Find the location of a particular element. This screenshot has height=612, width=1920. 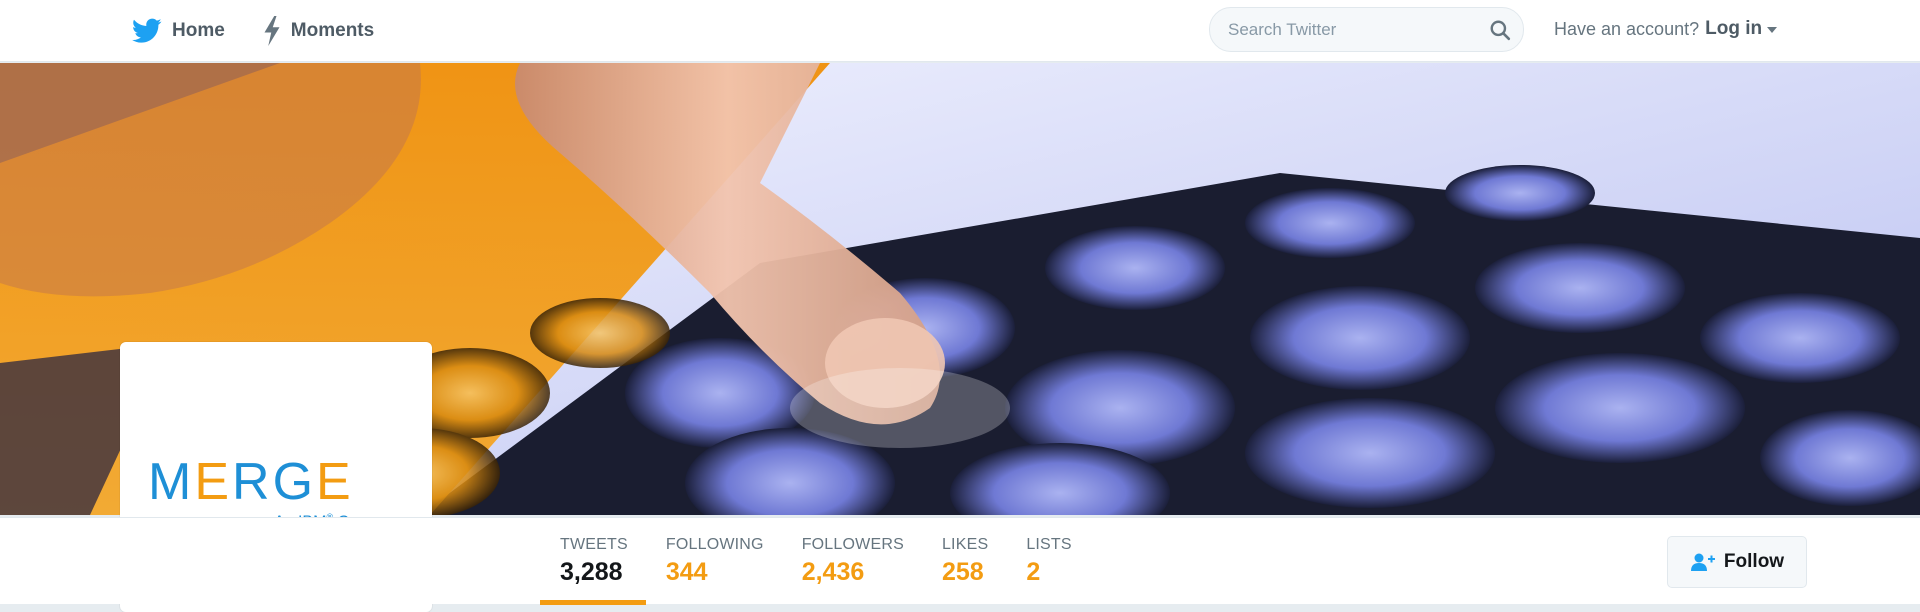

stat-label: LIKES is located at coordinates (965, 544).